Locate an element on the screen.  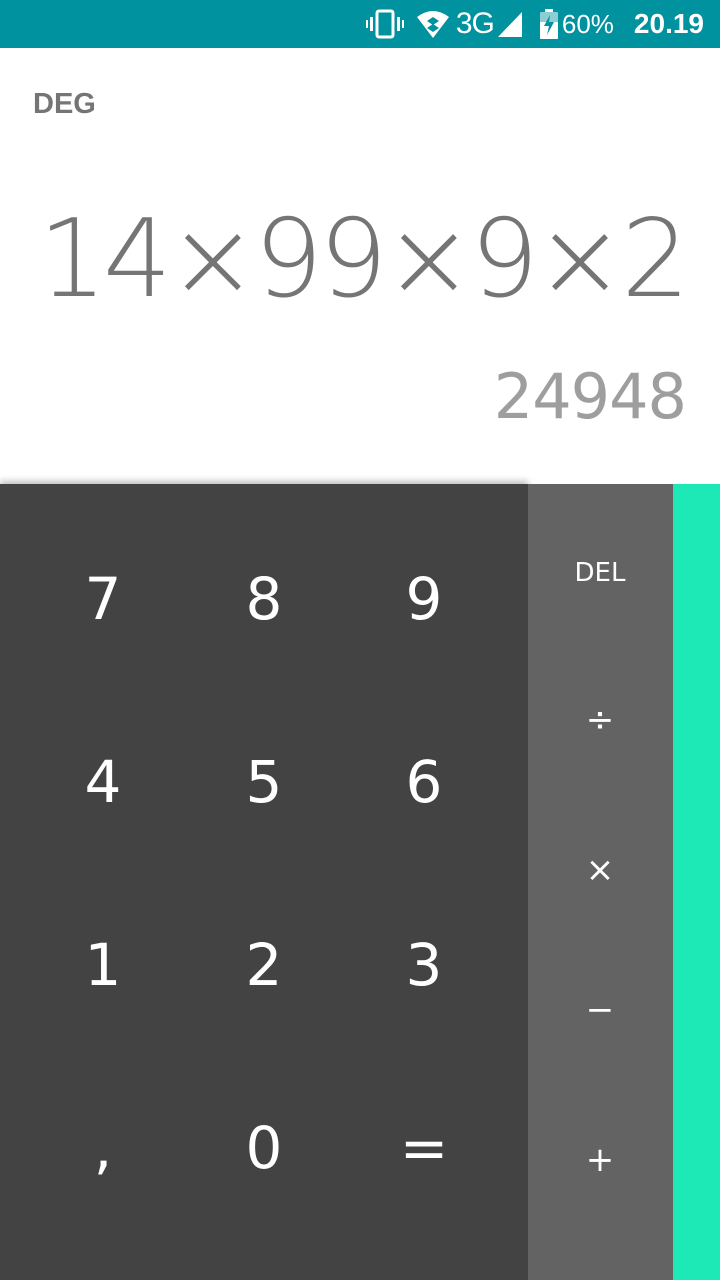
clock-label: 20.19 is located at coordinates (668, 23).